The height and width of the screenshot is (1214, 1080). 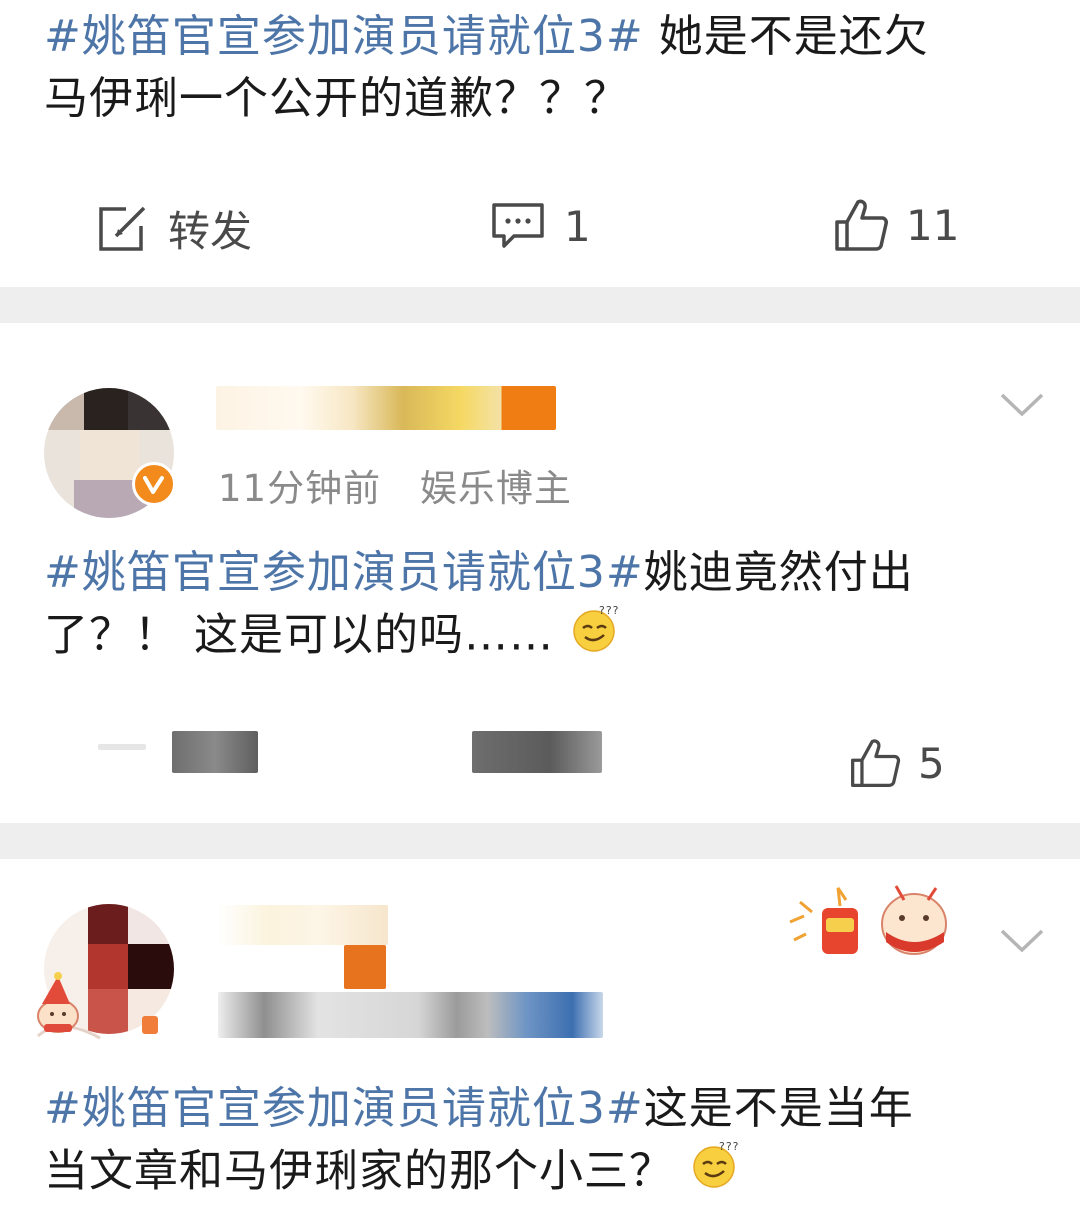 I want to click on repost-label-redacted, so click(x=215, y=752).